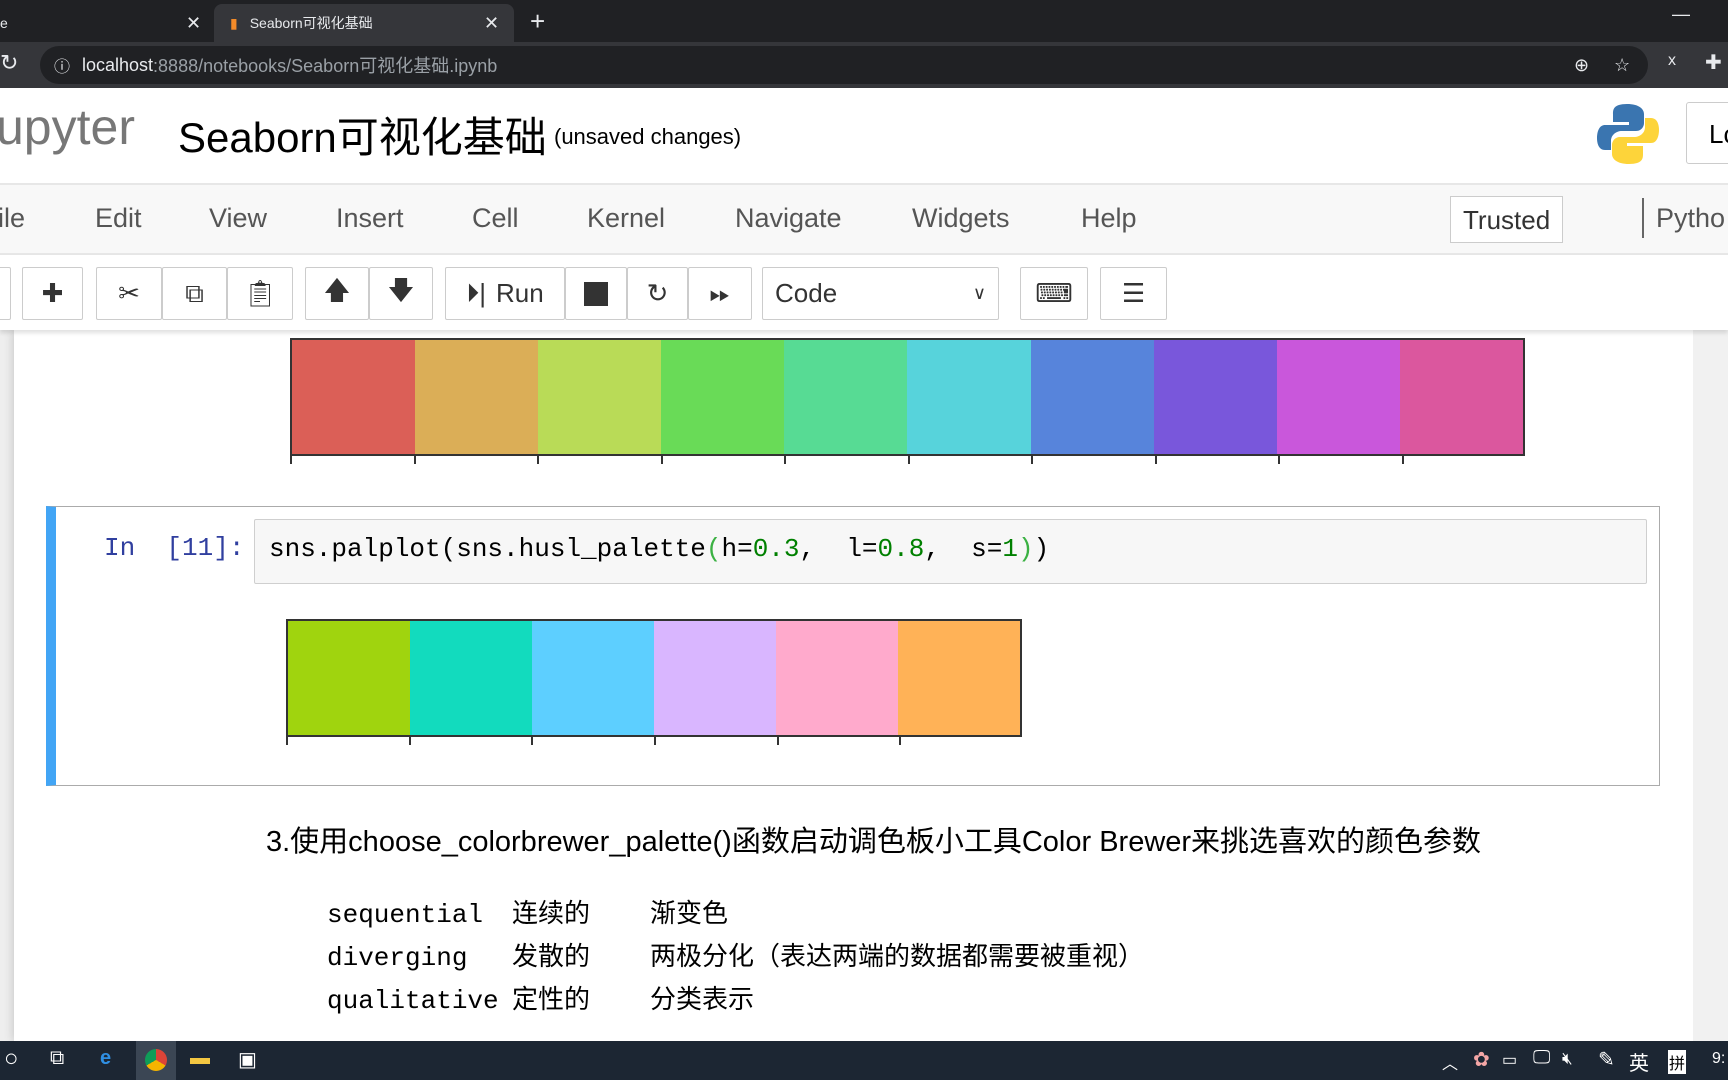 This screenshot has width=1728, height=1080. I want to click on zoom-icon: ⊕, so click(1581, 65).